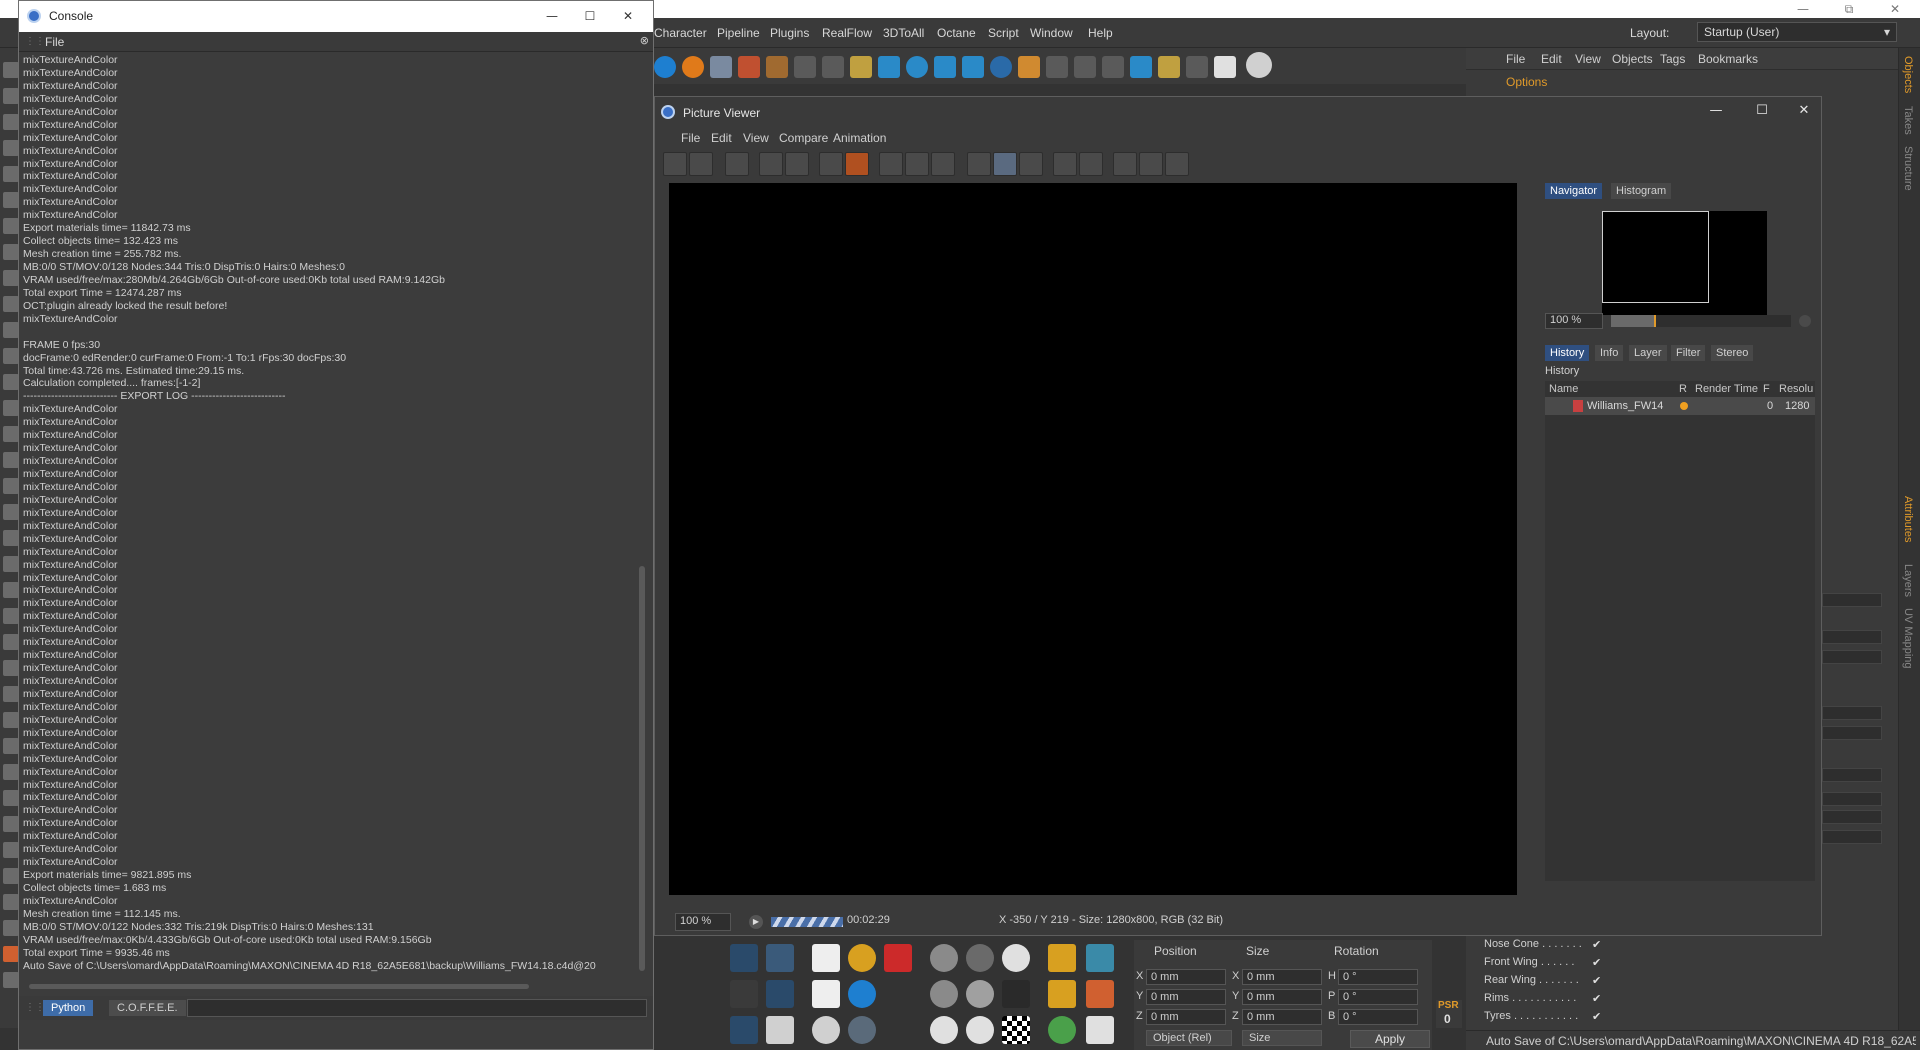 This screenshot has height=1050, width=1920. Describe the element at coordinates (644, 40) in the screenshot. I see `close-icon: ⊗` at that location.